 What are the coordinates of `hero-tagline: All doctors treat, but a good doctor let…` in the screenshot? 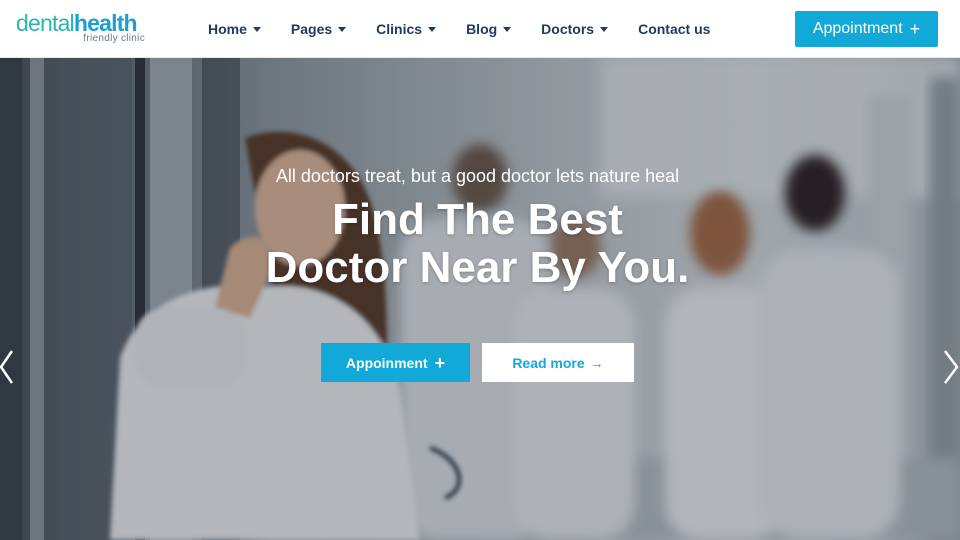 It's located at (477, 176).